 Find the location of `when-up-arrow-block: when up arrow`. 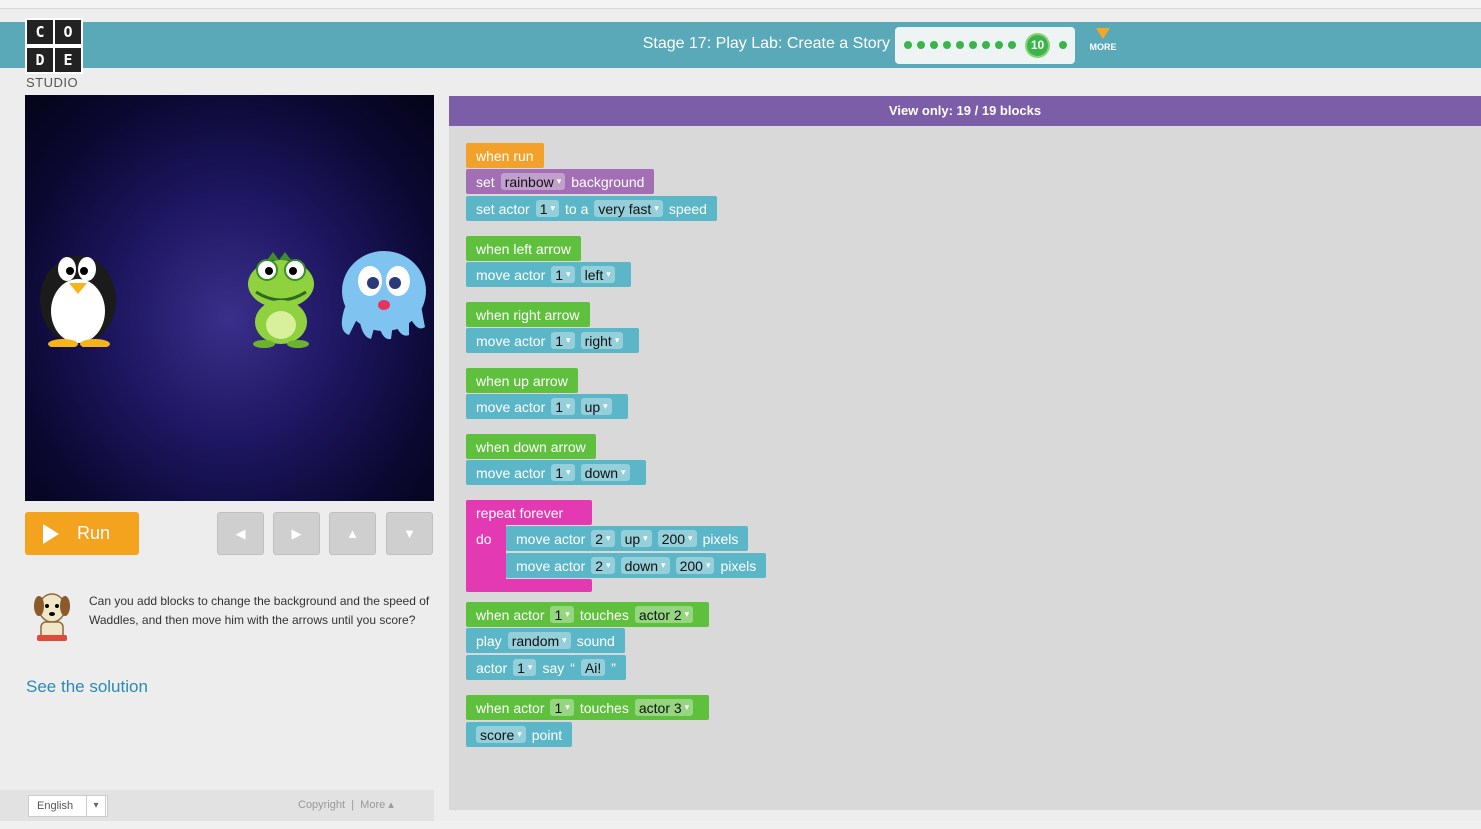

when-up-arrow-block: when up arrow is located at coordinates (522, 380).